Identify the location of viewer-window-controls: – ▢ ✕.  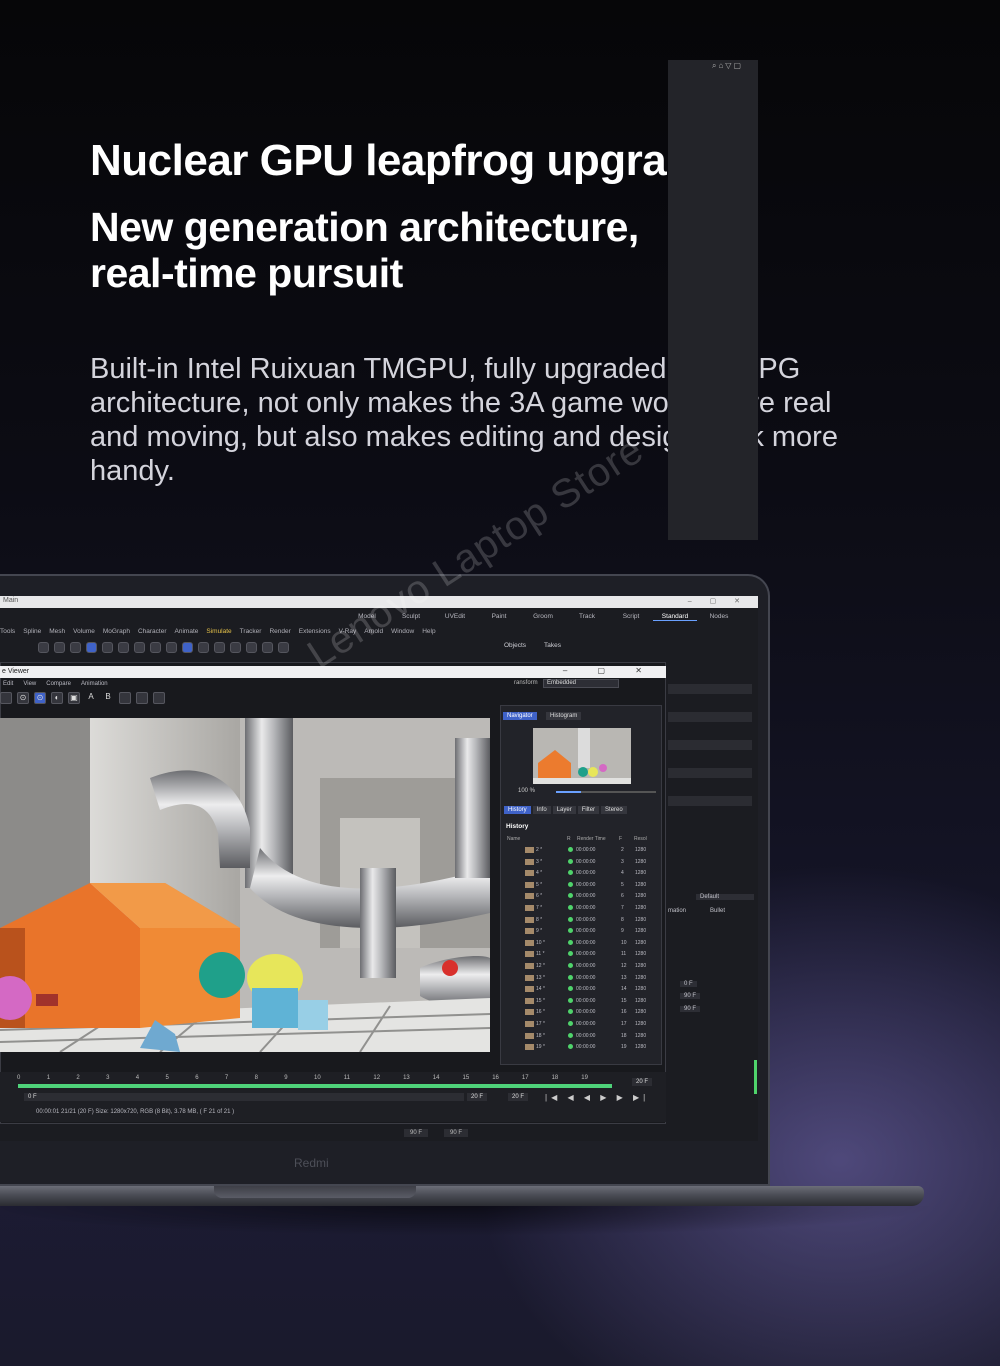
(609, 670).